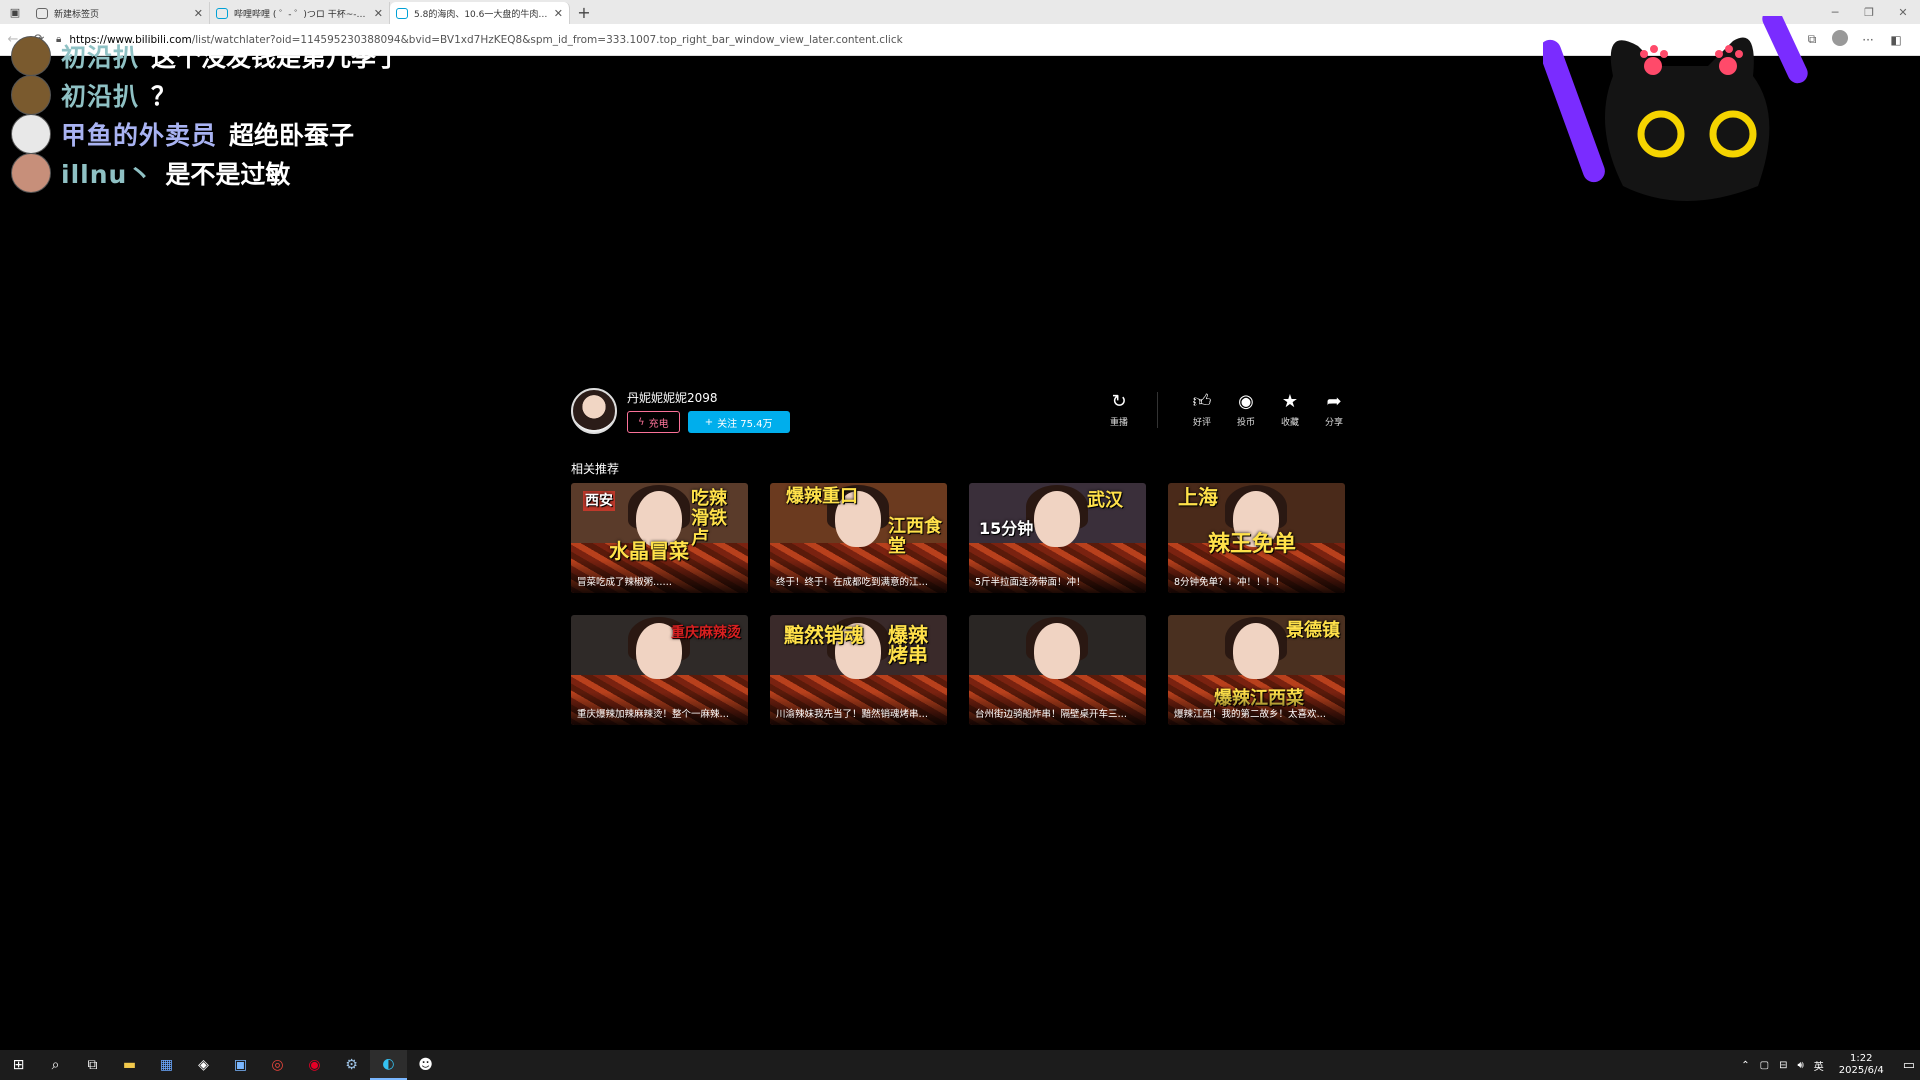  I want to click on thumbnail-title-text: 黯然销魂, so click(824, 635).